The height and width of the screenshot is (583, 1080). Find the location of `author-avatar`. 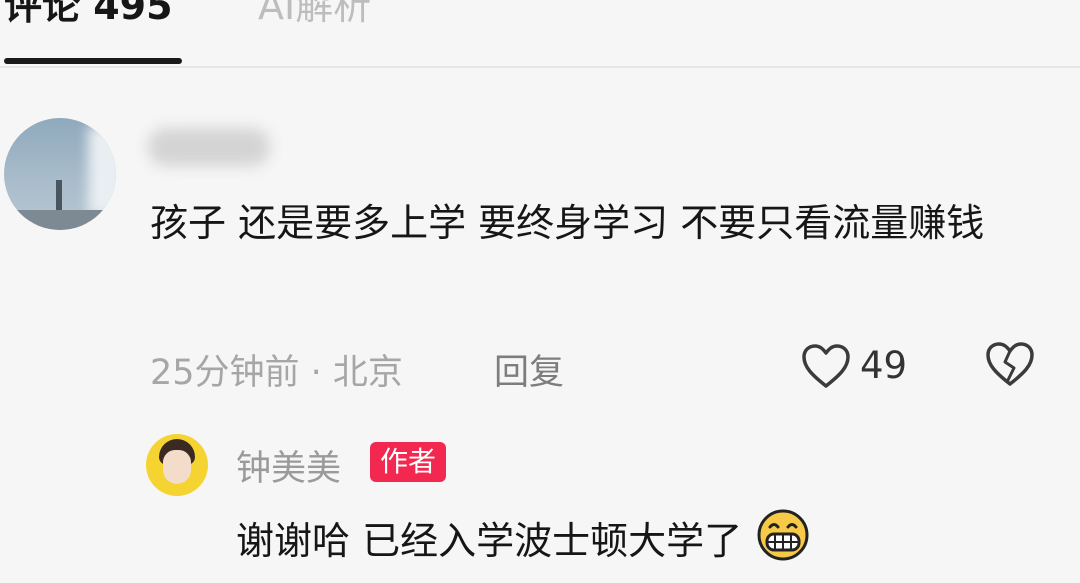

author-avatar is located at coordinates (177, 465).